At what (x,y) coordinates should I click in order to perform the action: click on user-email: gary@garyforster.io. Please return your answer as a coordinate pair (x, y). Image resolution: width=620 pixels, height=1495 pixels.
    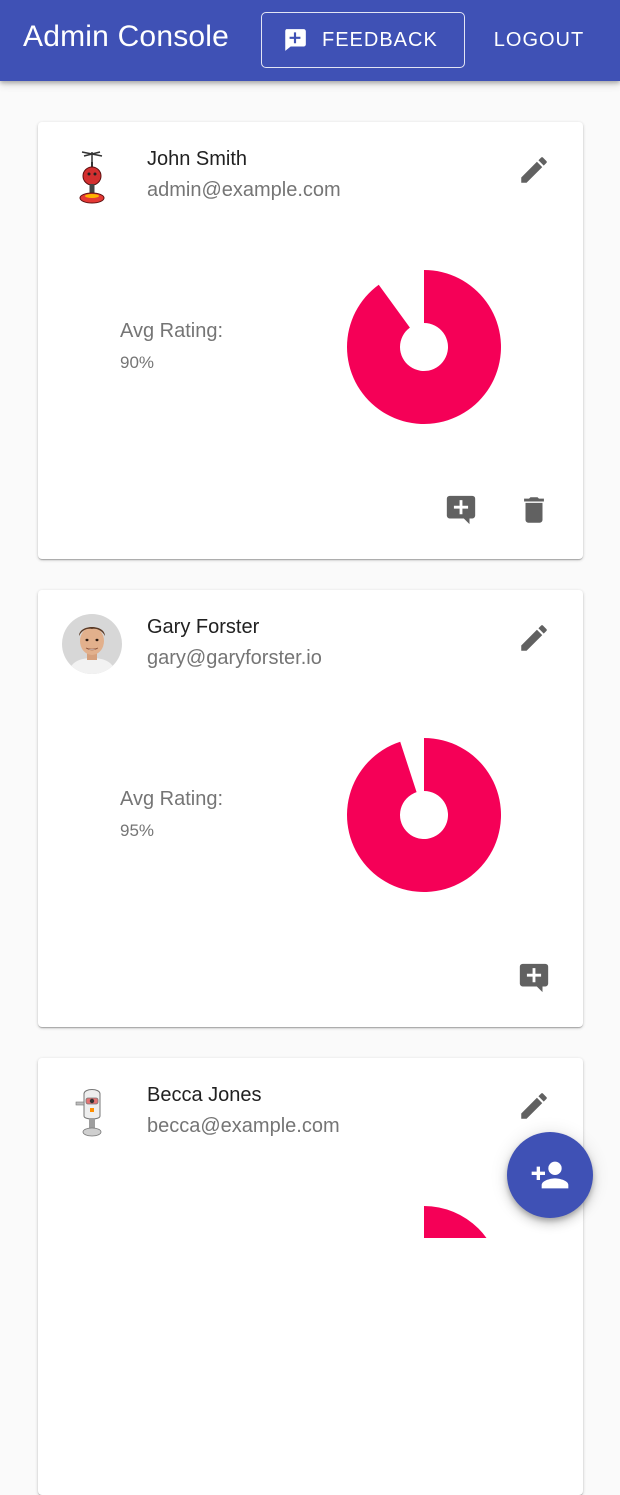
    Looking at the image, I should click on (234, 658).